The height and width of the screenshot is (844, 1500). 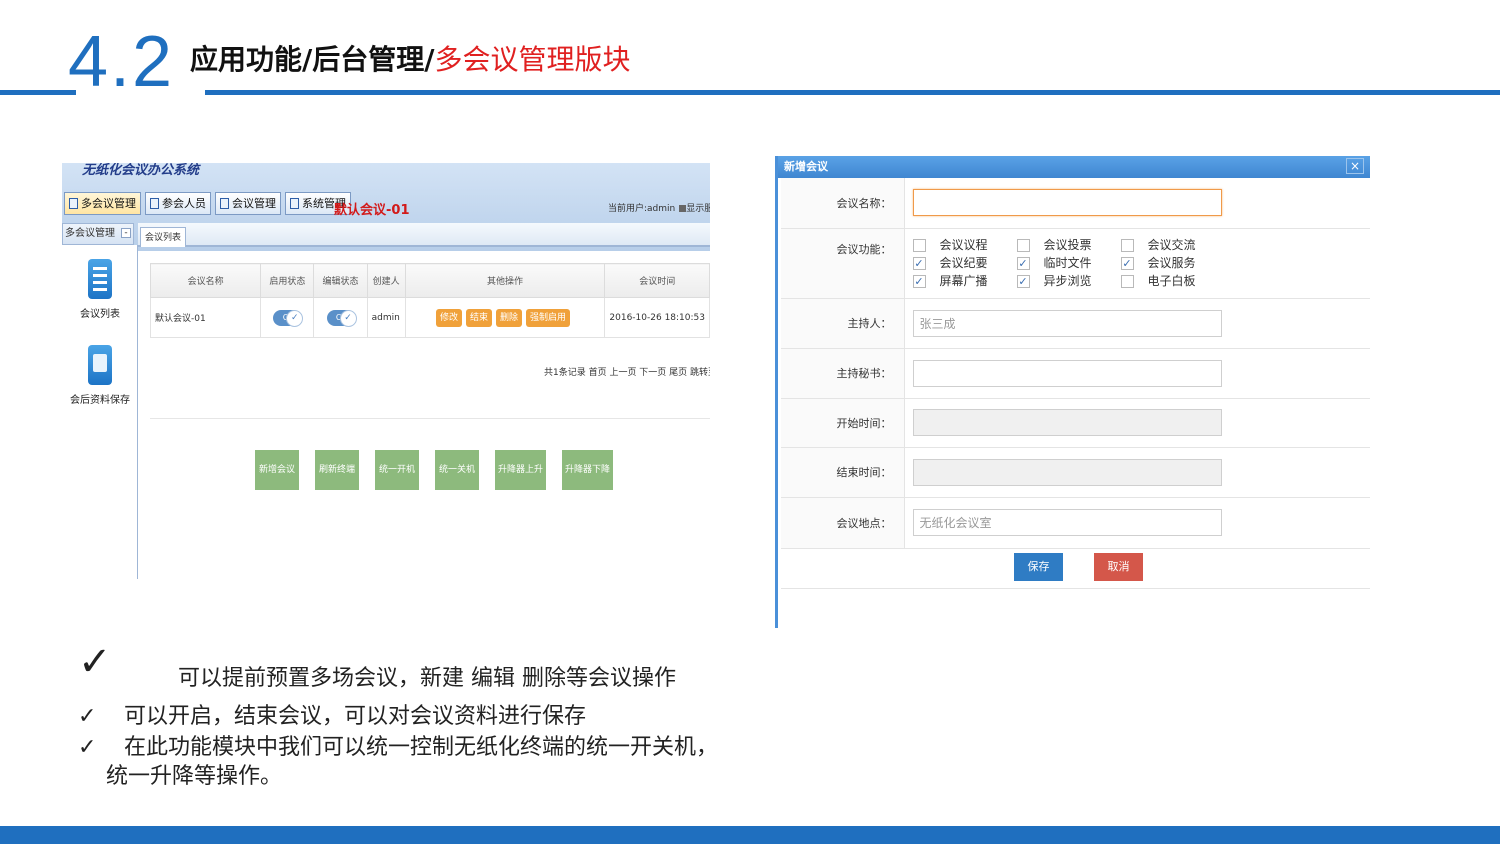 What do you see at coordinates (1038, 567) in the screenshot?
I see `save-button: 保存` at bounding box center [1038, 567].